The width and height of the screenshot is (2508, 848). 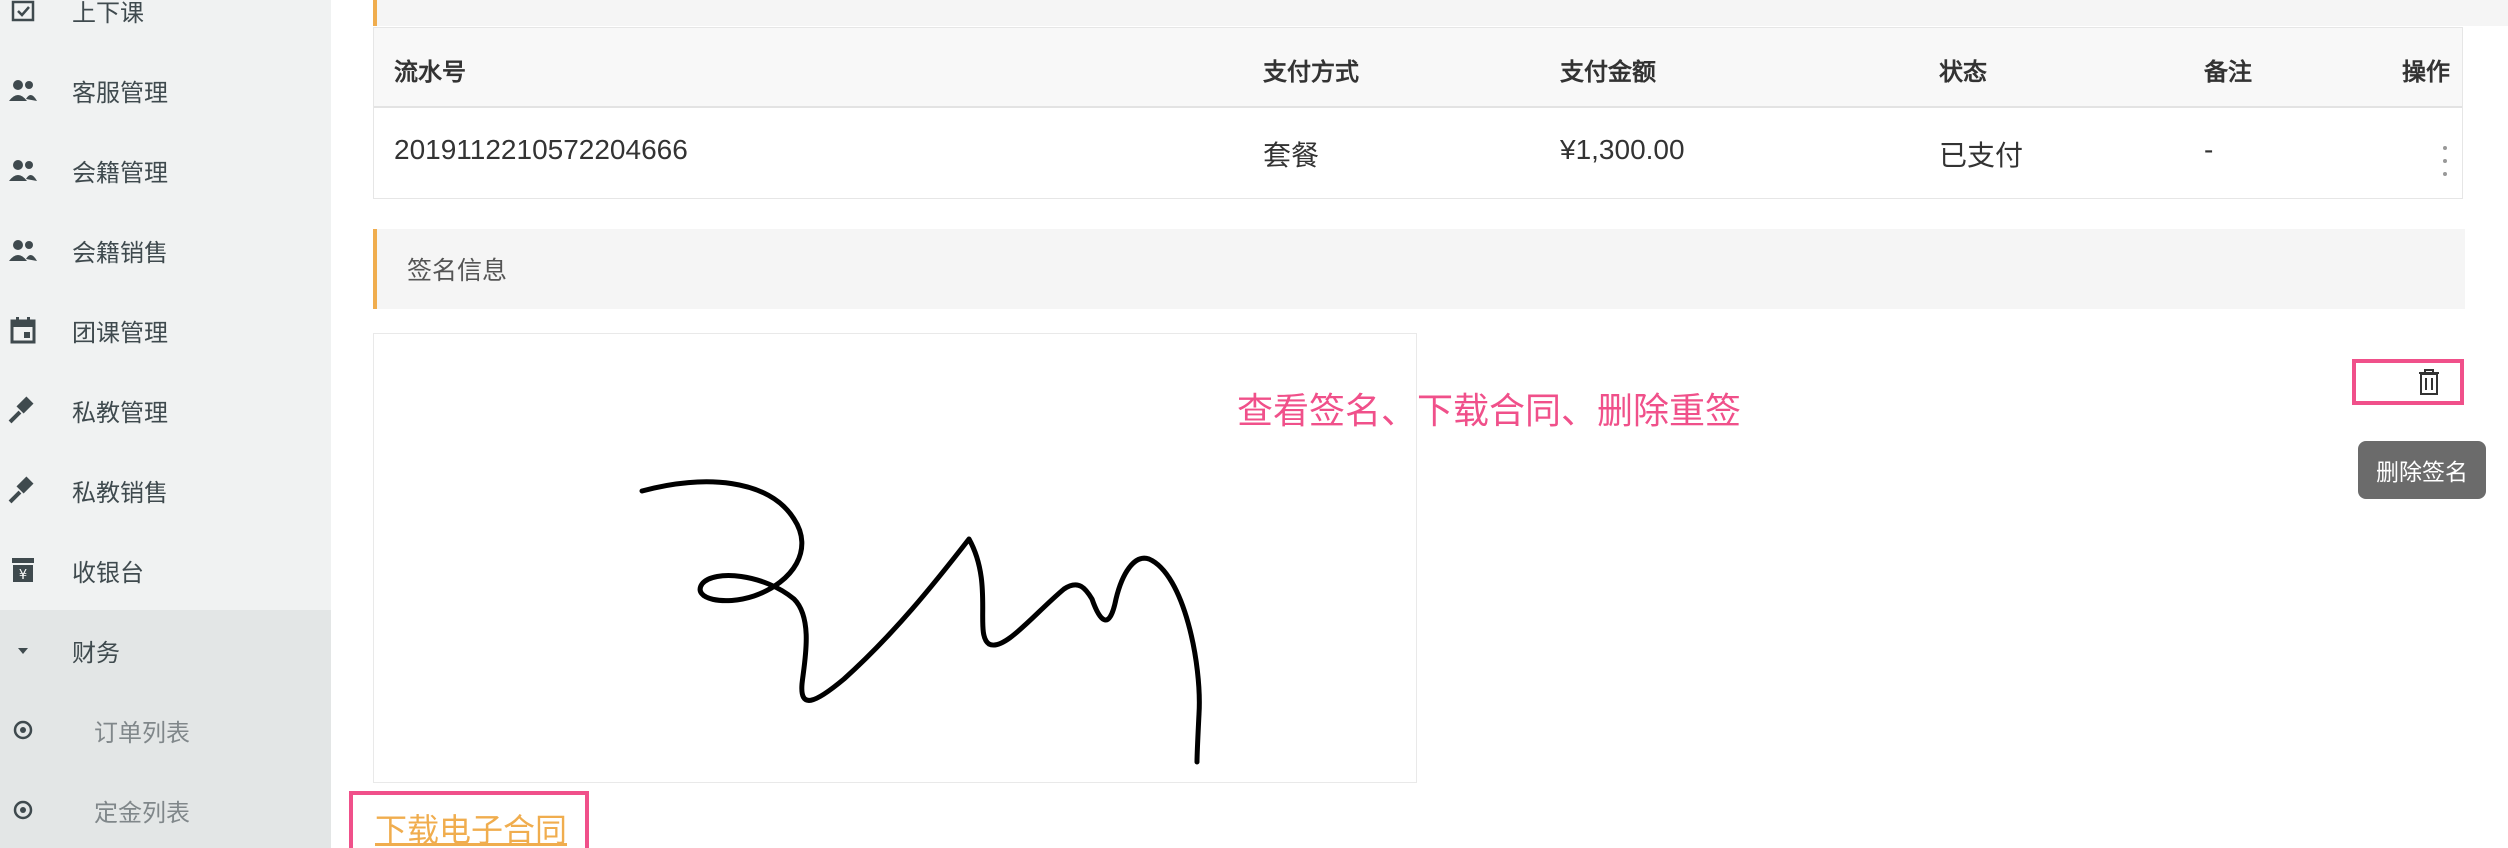 I want to click on sidebar-item-group-class: 团课管理, so click(x=165, y=330).